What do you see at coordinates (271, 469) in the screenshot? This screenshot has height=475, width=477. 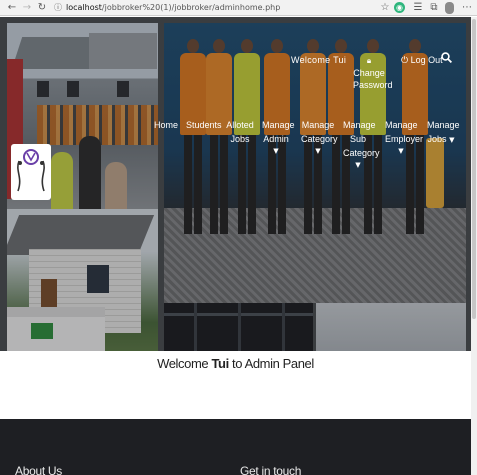 I see `footer-contact-heading: Get in touch` at bounding box center [271, 469].